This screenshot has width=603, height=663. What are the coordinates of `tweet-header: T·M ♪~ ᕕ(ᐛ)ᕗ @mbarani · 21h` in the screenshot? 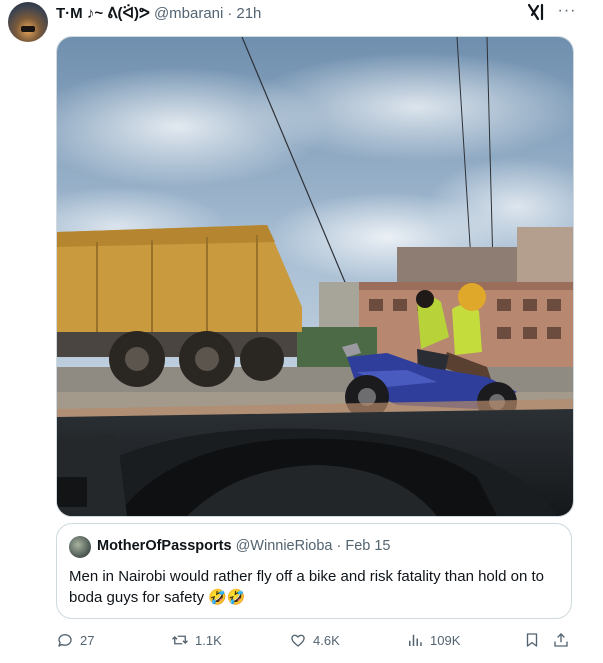 It's located at (158, 13).